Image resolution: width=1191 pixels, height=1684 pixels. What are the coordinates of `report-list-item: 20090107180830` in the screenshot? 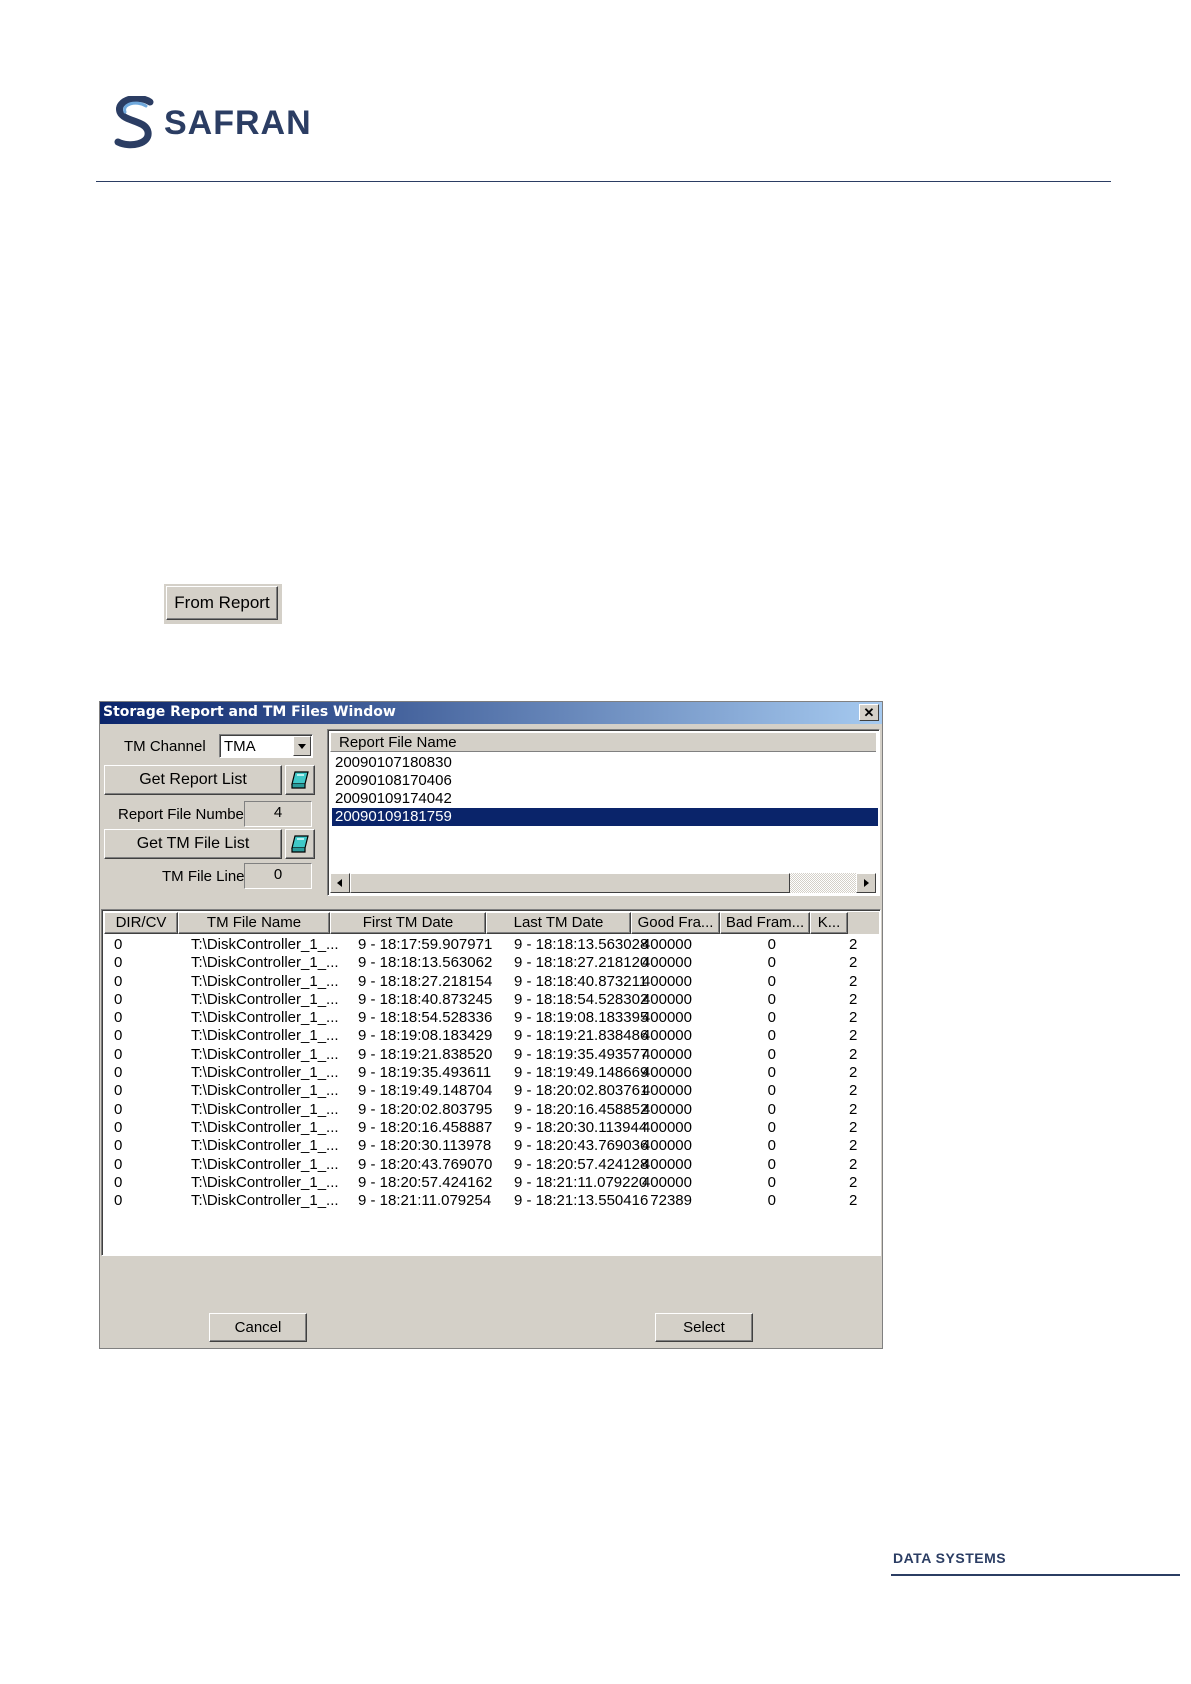 It's located at (605, 763).